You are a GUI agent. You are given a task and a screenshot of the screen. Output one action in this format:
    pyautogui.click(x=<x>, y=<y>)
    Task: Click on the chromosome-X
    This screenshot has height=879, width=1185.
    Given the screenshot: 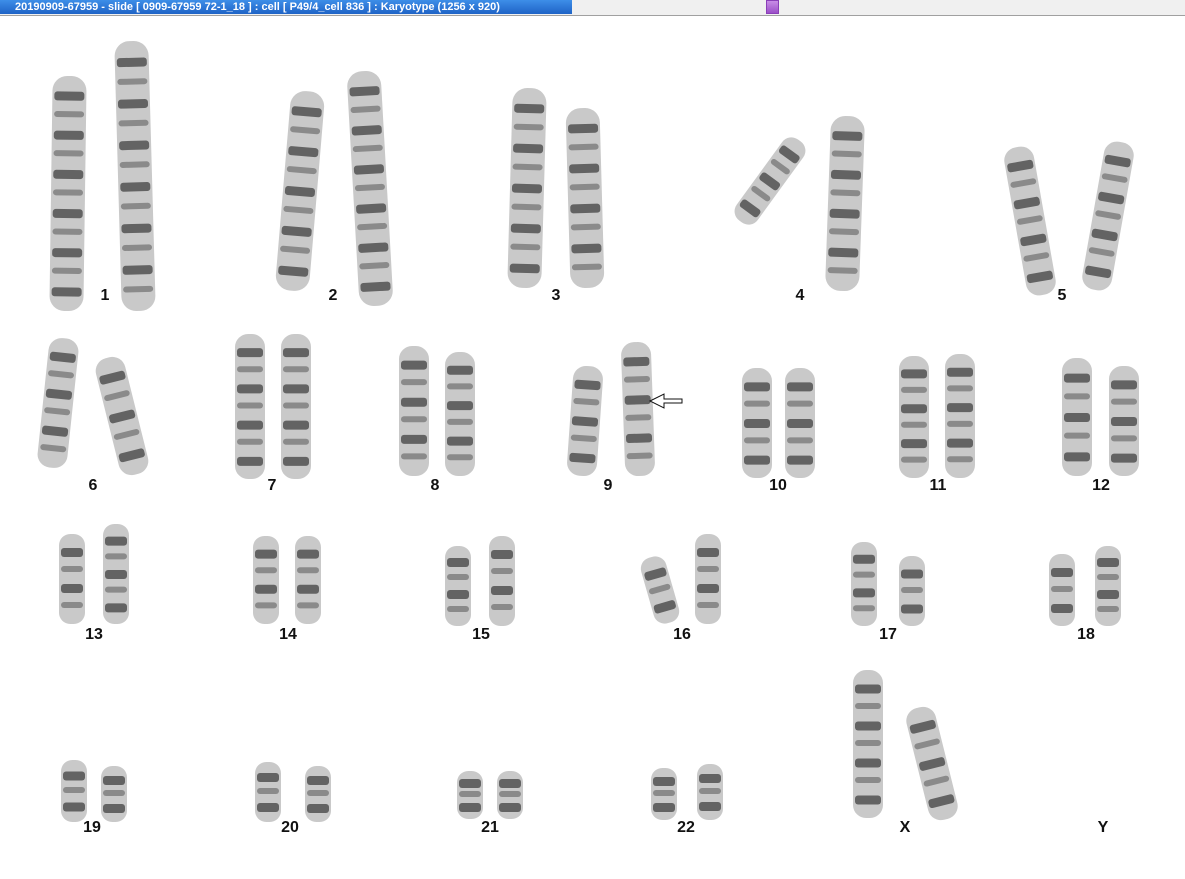 What is the action you would take?
    pyautogui.click(x=906, y=746)
    